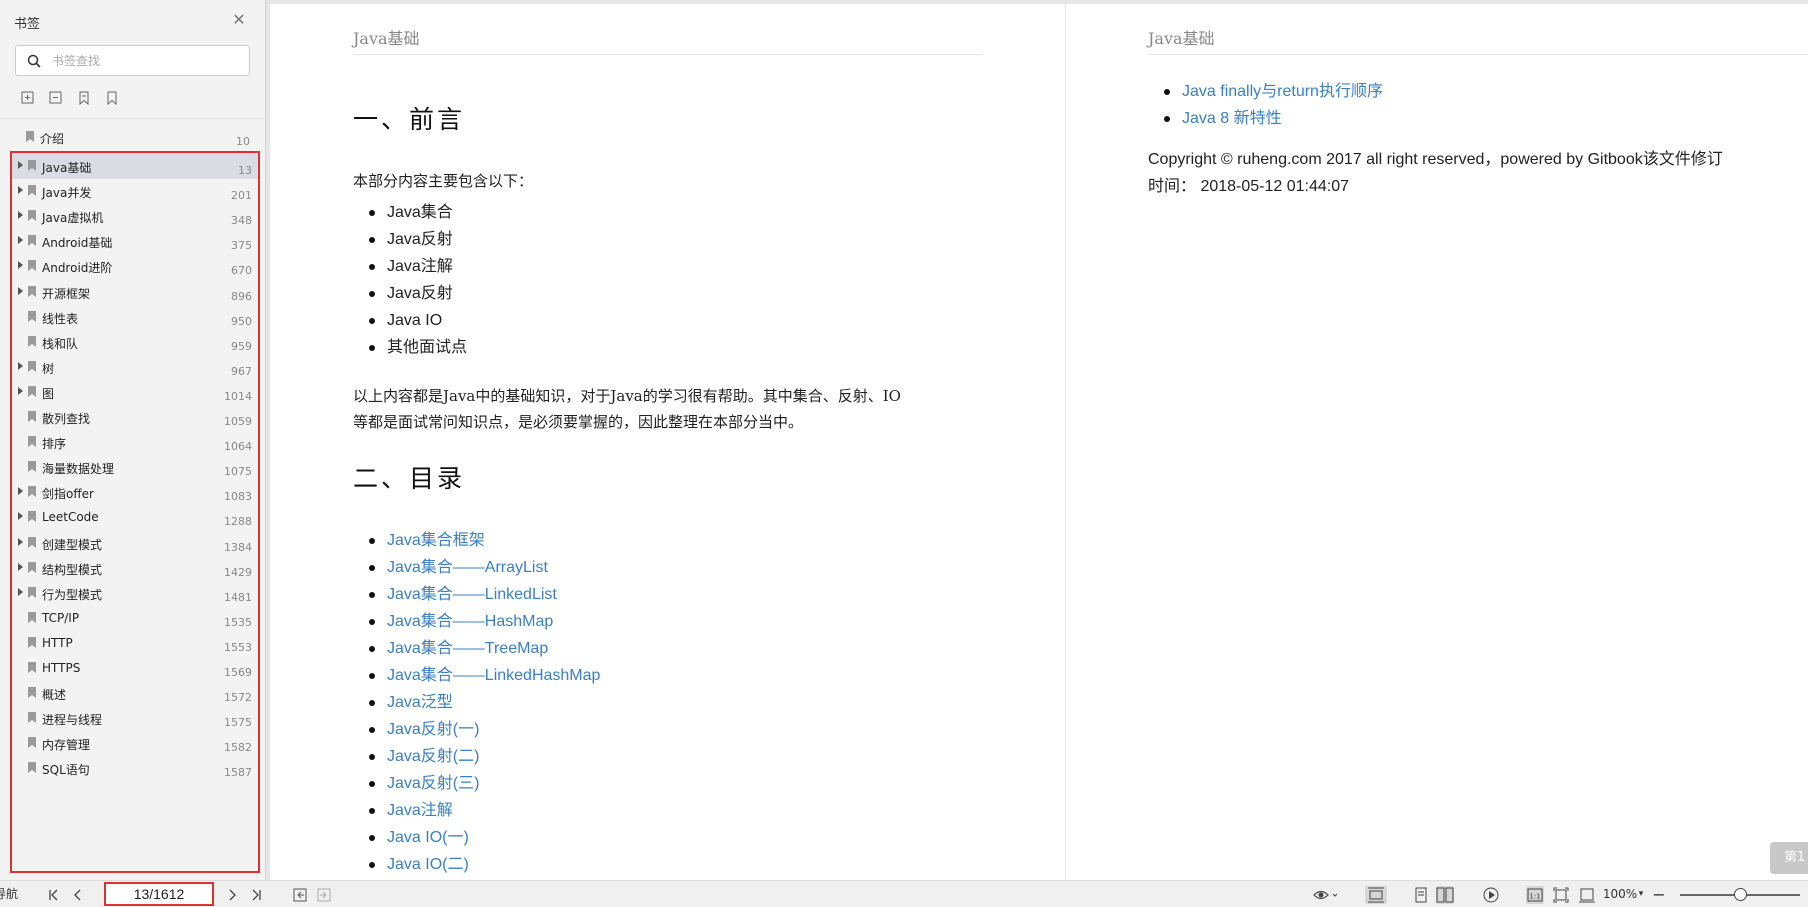 The width and height of the screenshot is (1808, 907). What do you see at coordinates (135, 543) in the screenshot?
I see `bookmark-item: 创建型模式 1384` at bounding box center [135, 543].